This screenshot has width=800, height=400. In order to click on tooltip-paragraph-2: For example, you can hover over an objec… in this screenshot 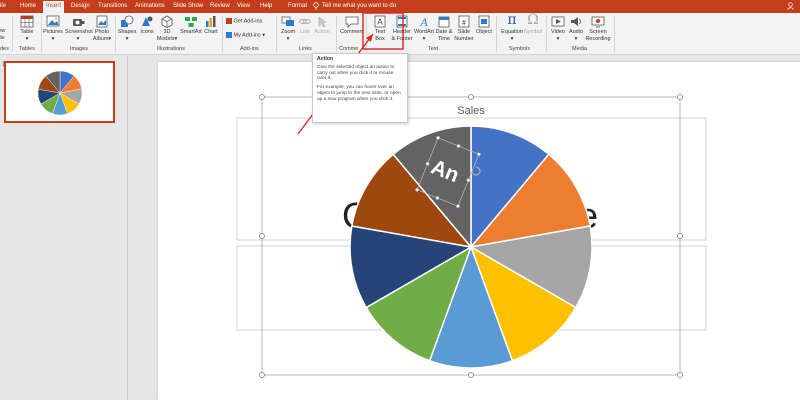, I will do `click(359, 93)`.